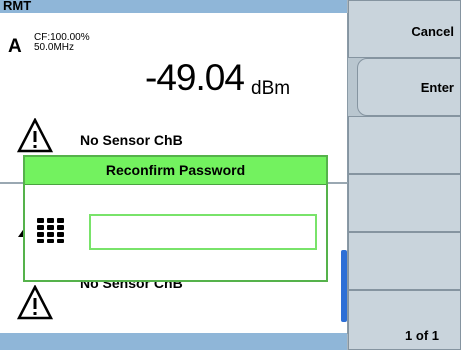 This screenshot has width=461, height=350. What do you see at coordinates (131, 286) in the screenshot?
I see `warning-text-lower: No Sensor ChB` at bounding box center [131, 286].